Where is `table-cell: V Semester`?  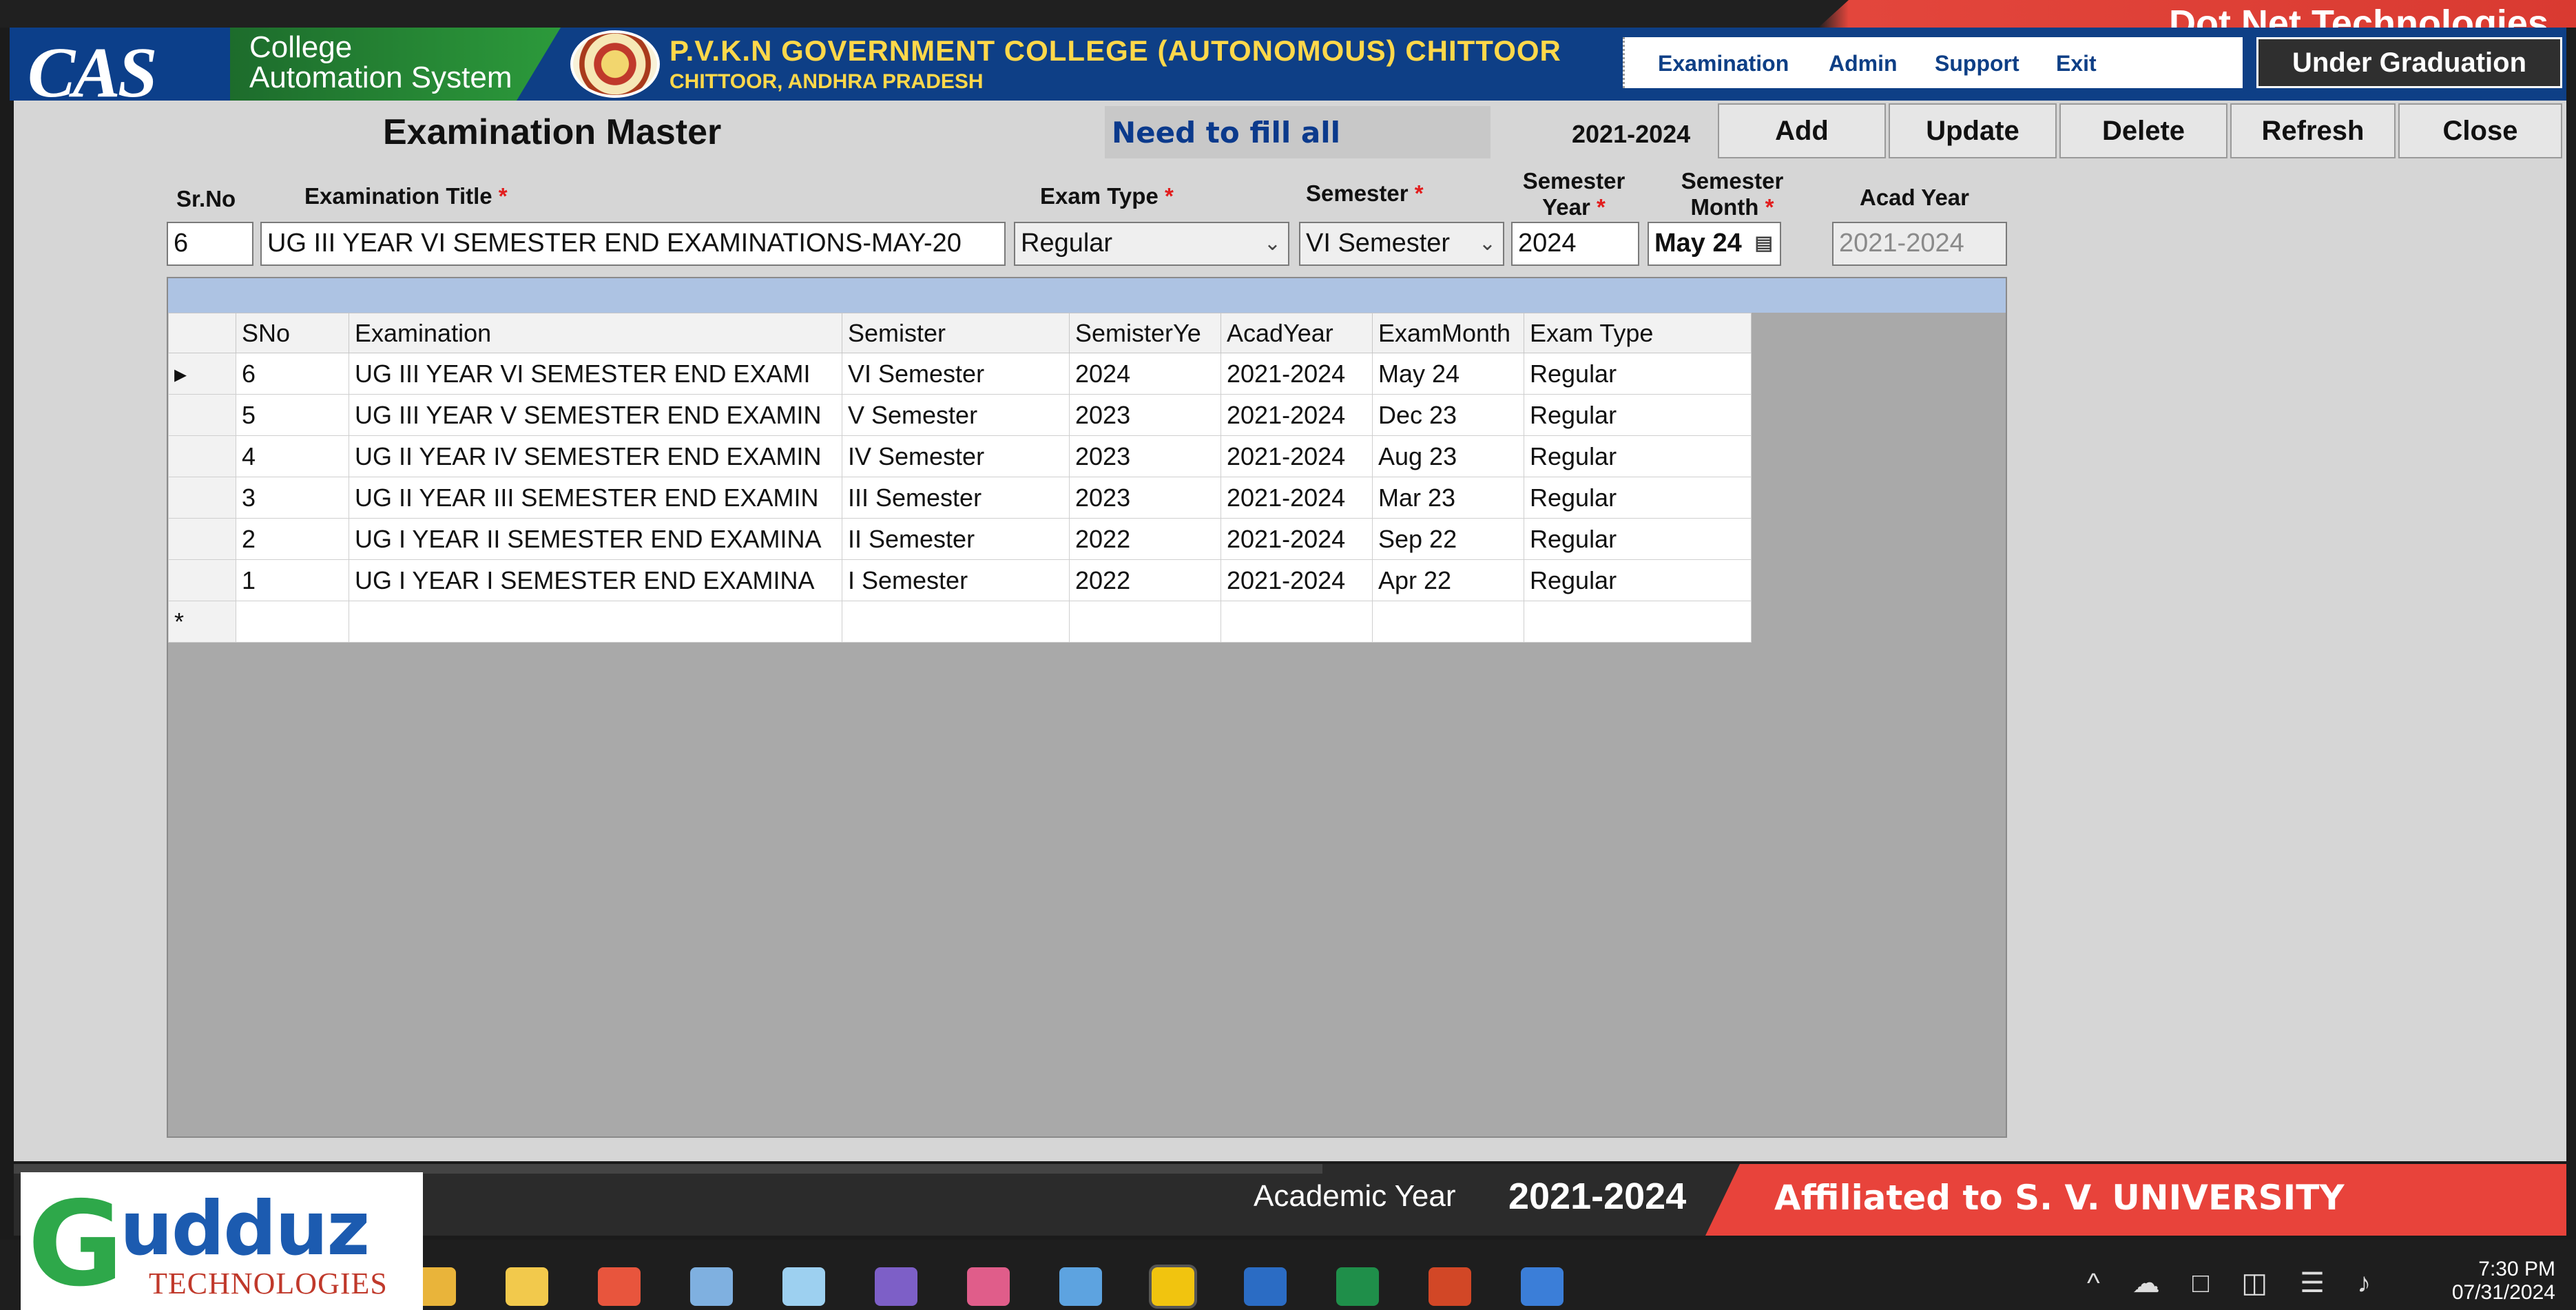 table-cell: V Semester is located at coordinates (956, 415).